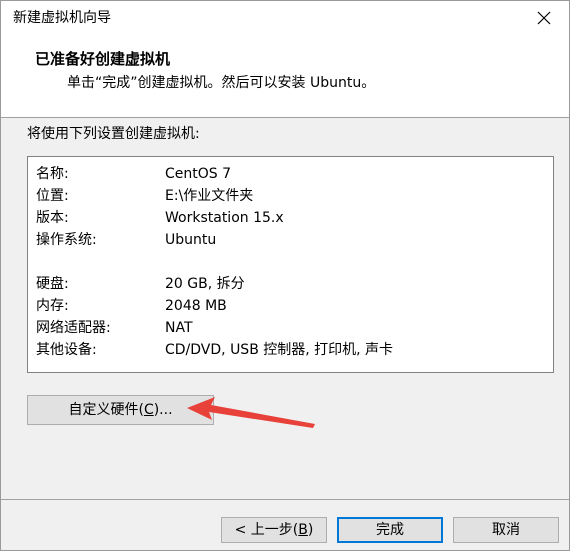  Describe the element at coordinates (303, 530) in the screenshot. I see `button-accesskey: B` at that location.